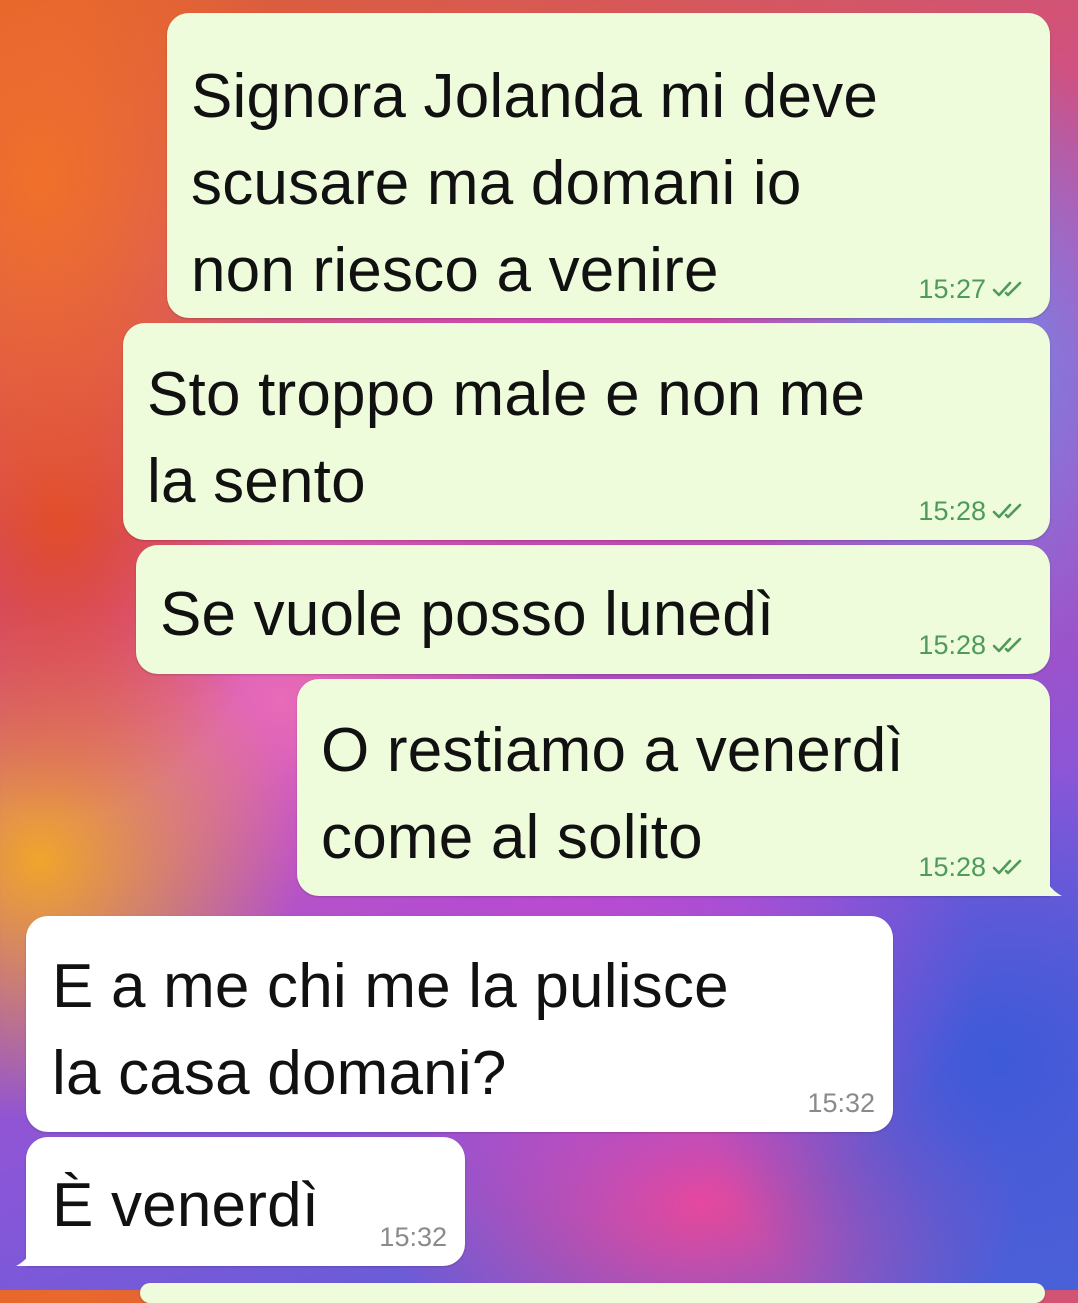 The width and height of the screenshot is (1078, 1303). I want to click on message-bubble-outgoing: Se vuole posso lunedì 15:28, so click(593, 609).